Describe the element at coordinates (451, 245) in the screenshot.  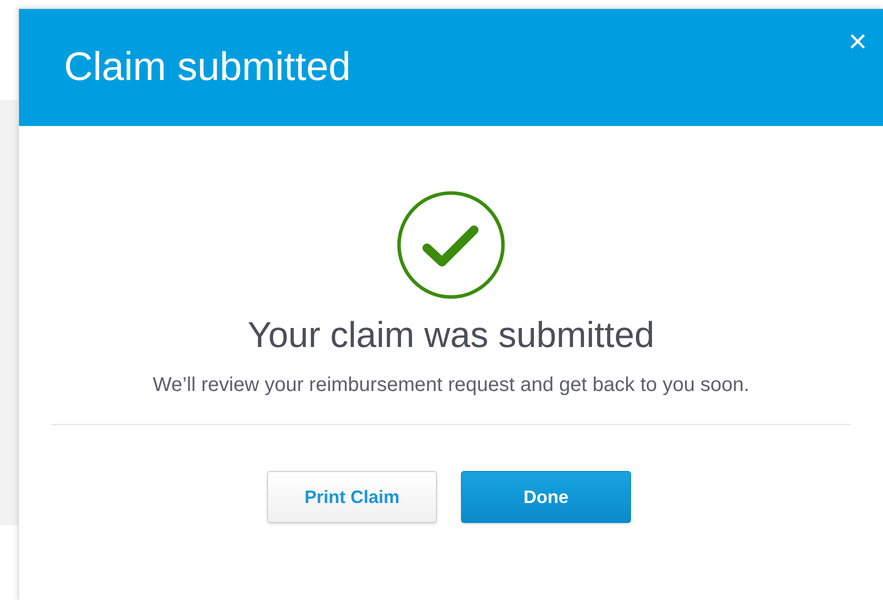
I see `success-check-icon` at that location.